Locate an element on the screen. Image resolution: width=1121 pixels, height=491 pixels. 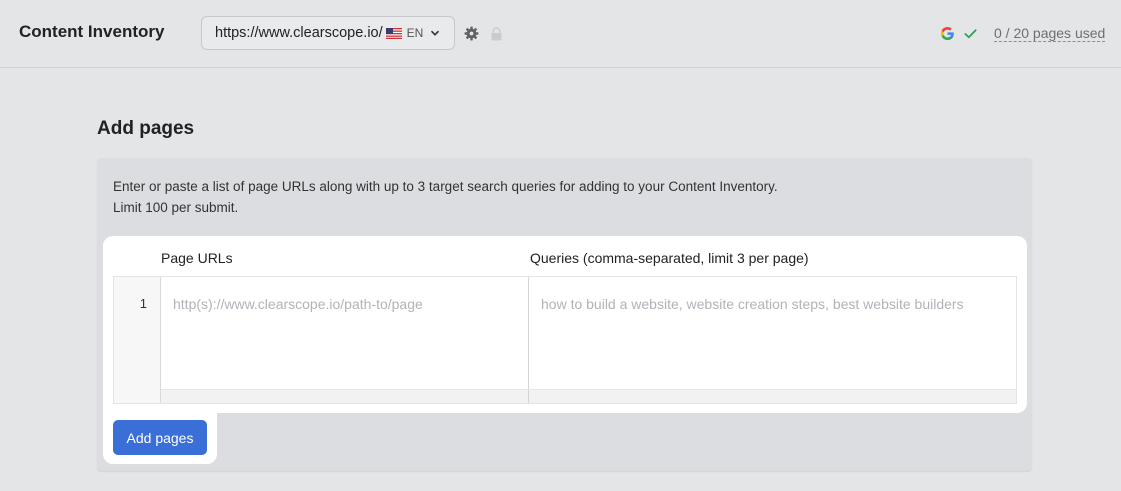
gear-icon is located at coordinates (471, 33).